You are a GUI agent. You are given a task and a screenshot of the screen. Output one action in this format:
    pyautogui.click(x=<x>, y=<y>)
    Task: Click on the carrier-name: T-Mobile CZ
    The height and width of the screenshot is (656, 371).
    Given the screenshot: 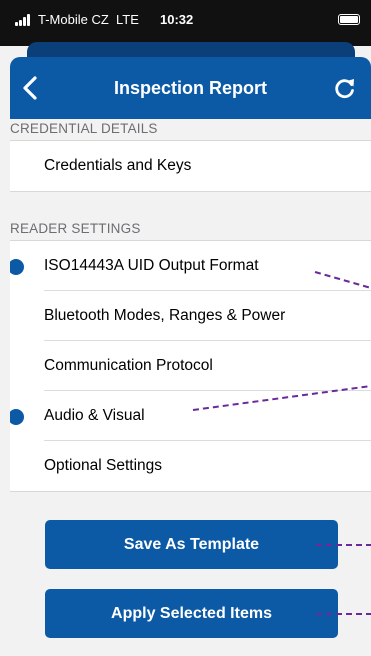 What is the action you would take?
    pyautogui.click(x=73, y=19)
    